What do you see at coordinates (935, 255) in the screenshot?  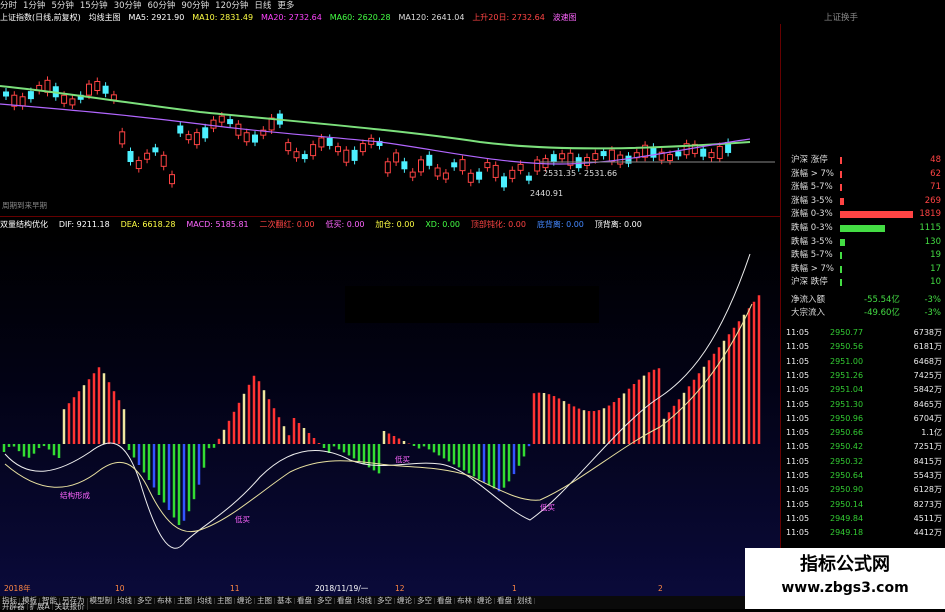 I see `stat-value: 19` at bounding box center [935, 255].